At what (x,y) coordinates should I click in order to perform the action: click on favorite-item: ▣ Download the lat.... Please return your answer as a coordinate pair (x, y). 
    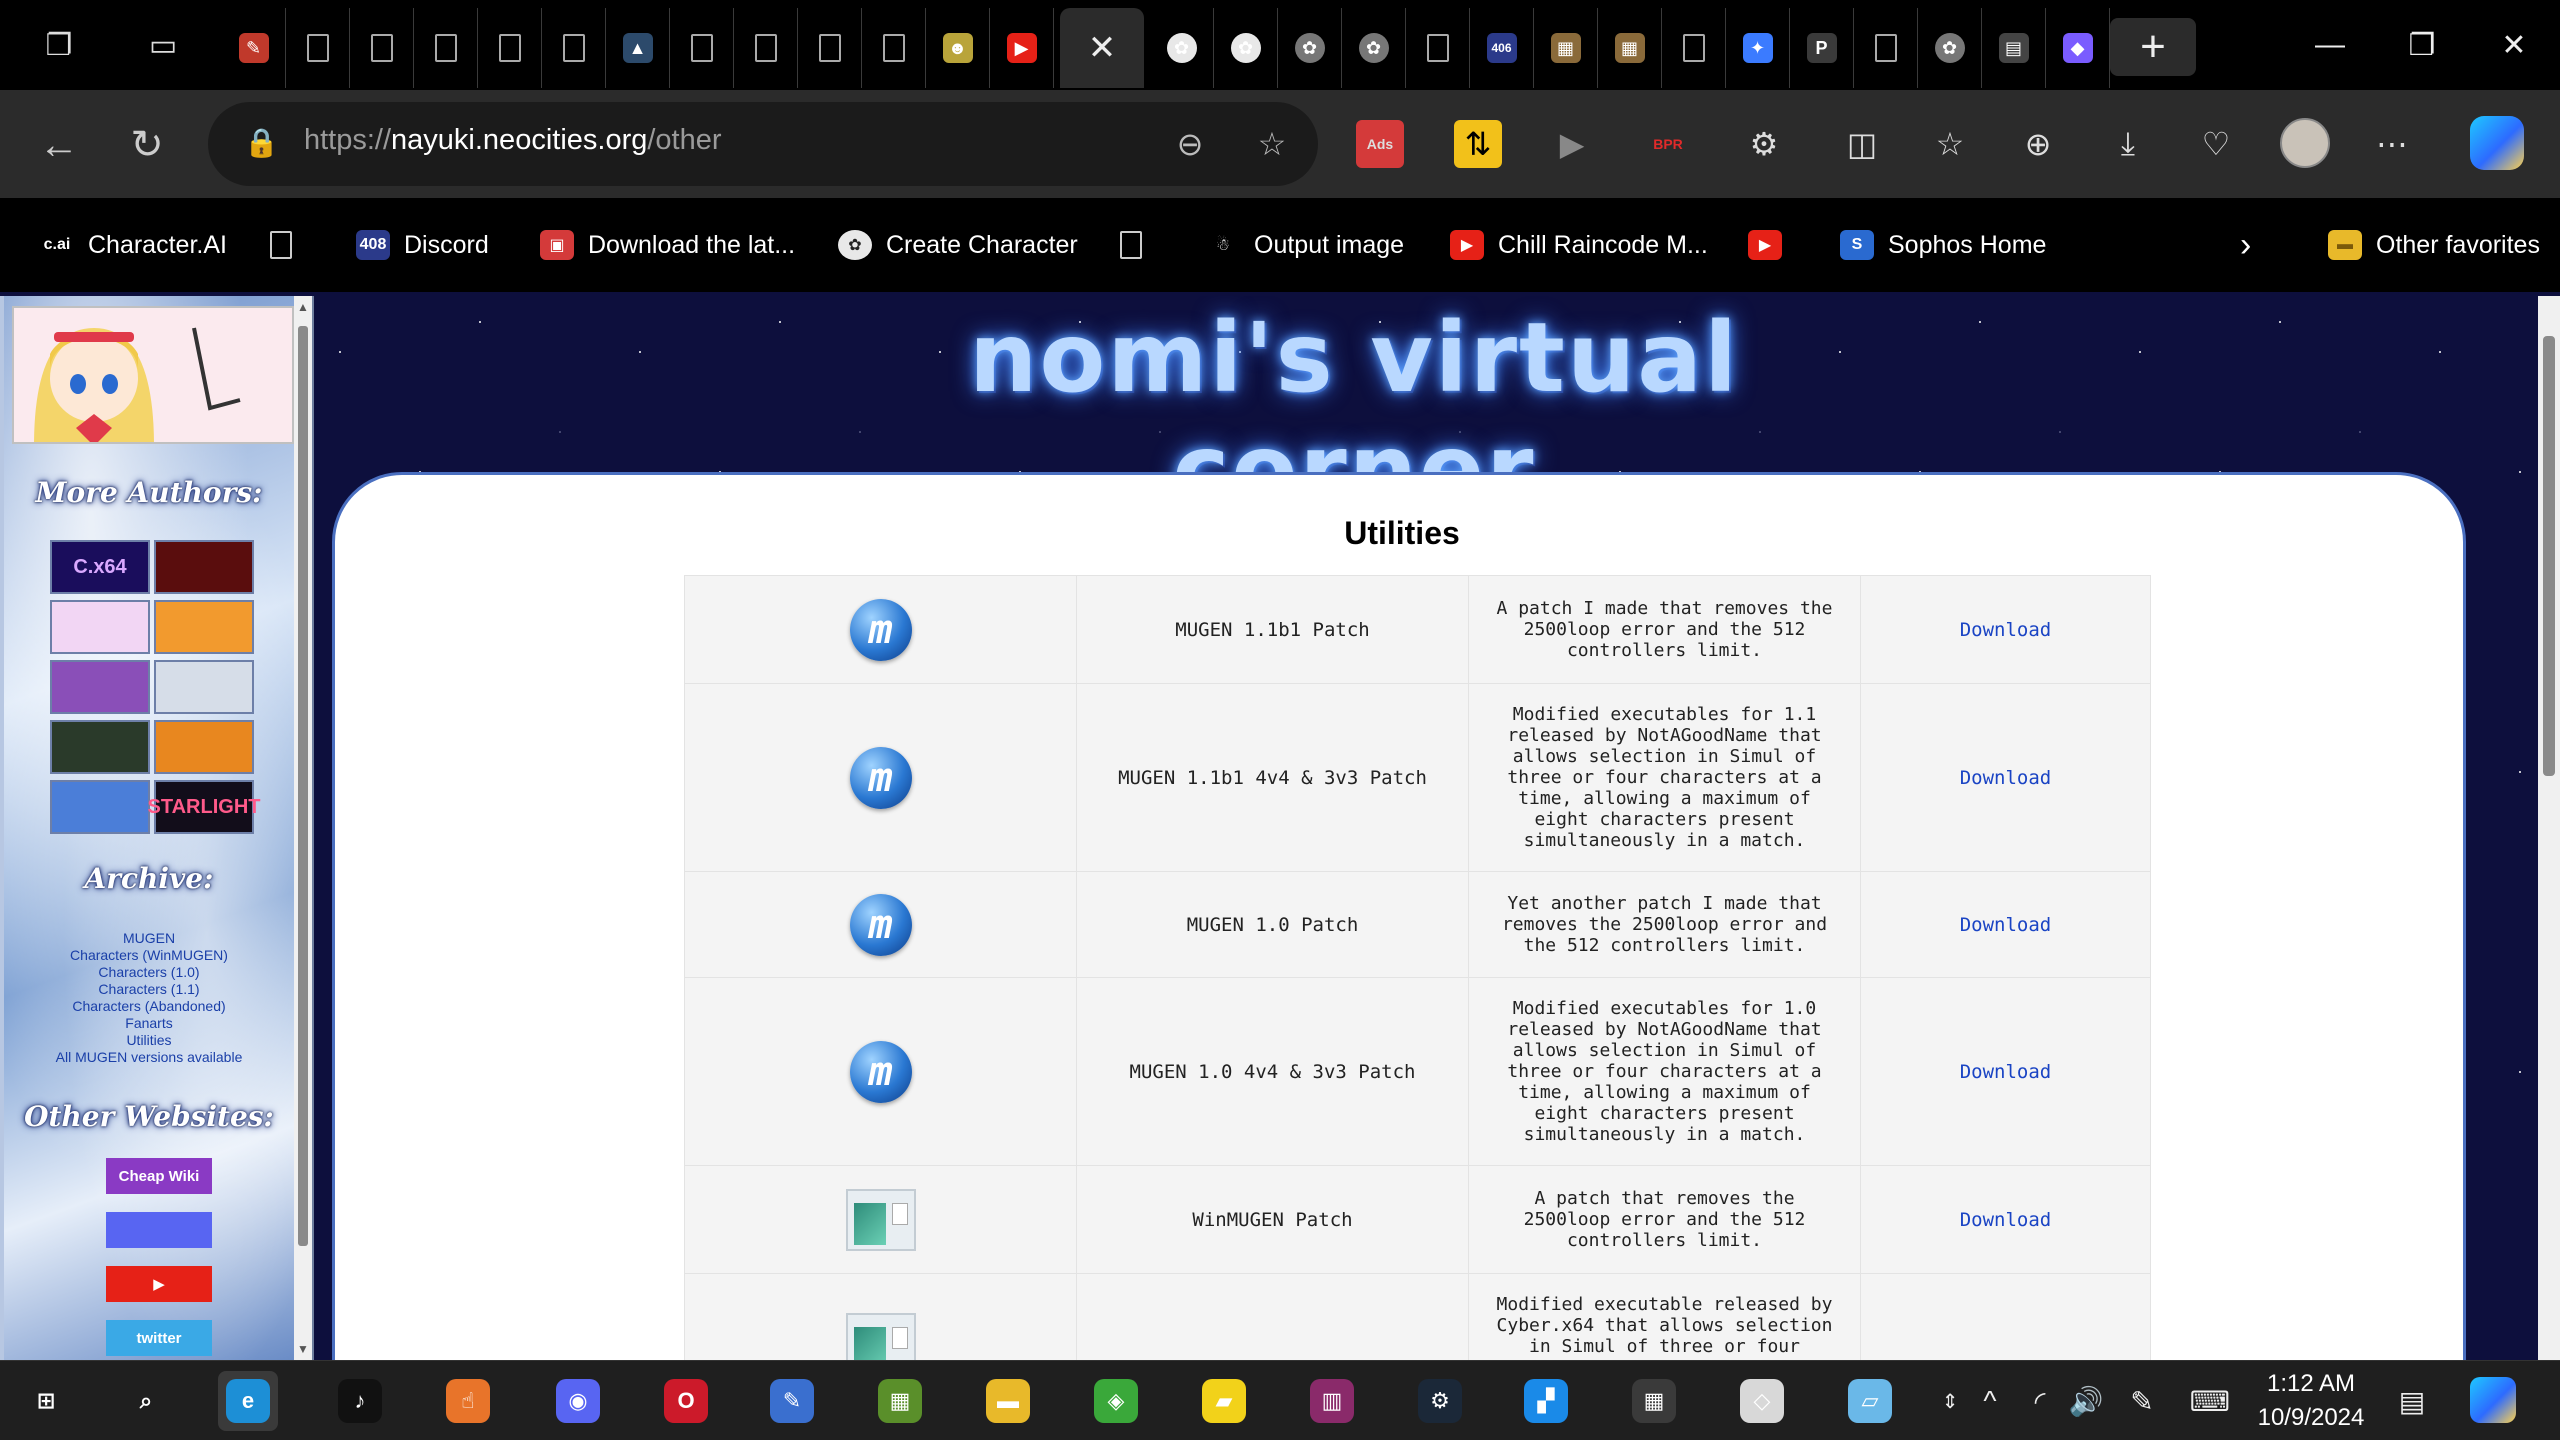
    Looking at the image, I should click on (667, 245).